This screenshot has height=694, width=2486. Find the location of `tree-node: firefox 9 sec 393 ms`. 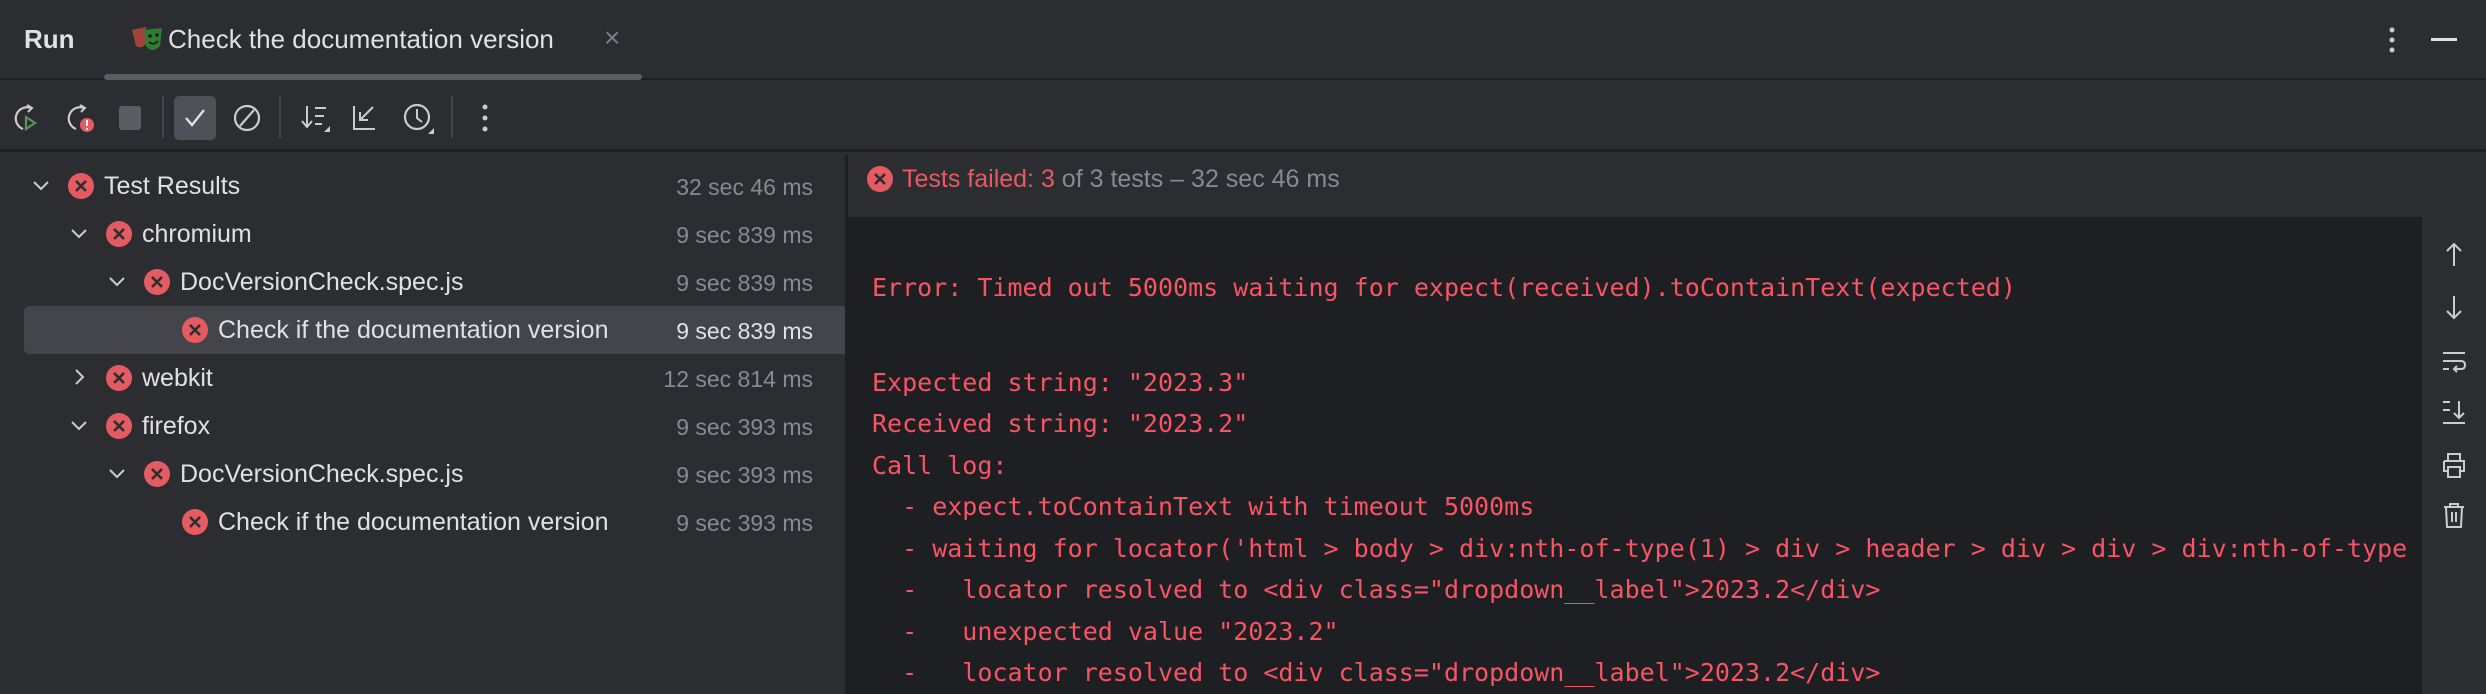

tree-node: firefox 9 sec 393 ms is located at coordinates (434, 426).